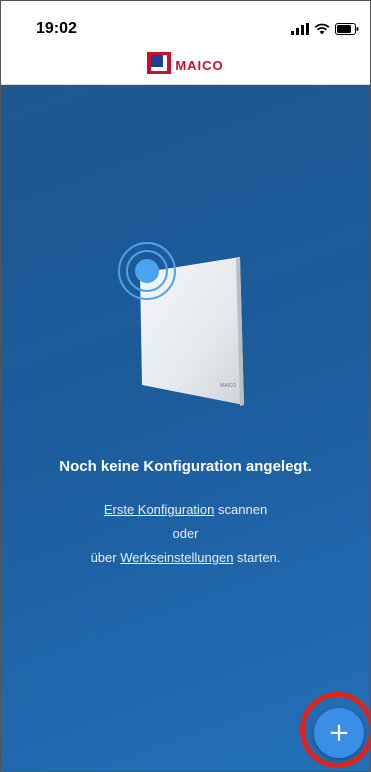  I want to click on factory-settings-link: Werkseinstellungen, so click(176, 557).